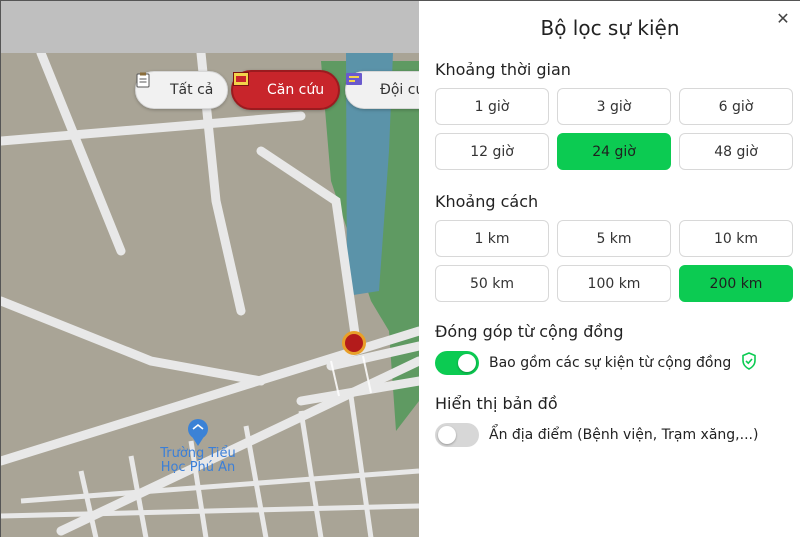 This screenshot has width=800, height=537. I want to click on chip-rescue: Căn cứu, so click(286, 90).